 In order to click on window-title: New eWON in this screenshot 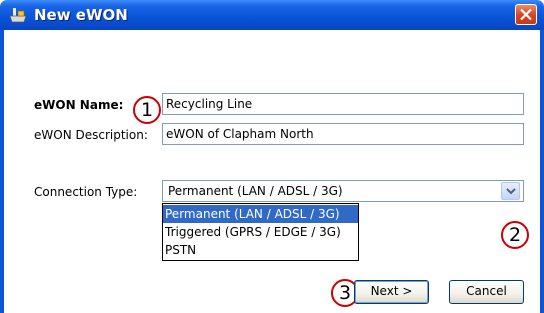, I will do `click(81, 15)`.